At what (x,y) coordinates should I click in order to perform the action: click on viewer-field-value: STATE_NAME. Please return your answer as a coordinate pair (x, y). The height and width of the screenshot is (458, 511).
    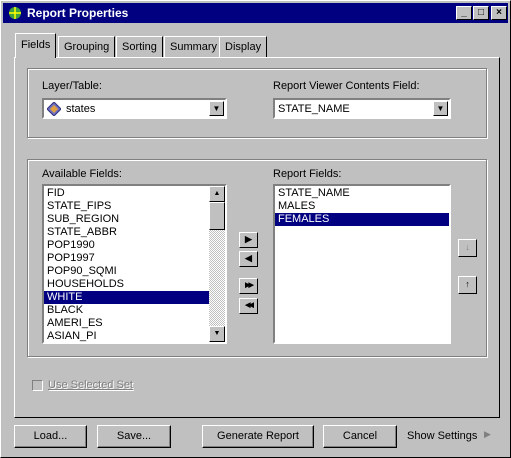
    Looking at the image, I should click on (314, 109).